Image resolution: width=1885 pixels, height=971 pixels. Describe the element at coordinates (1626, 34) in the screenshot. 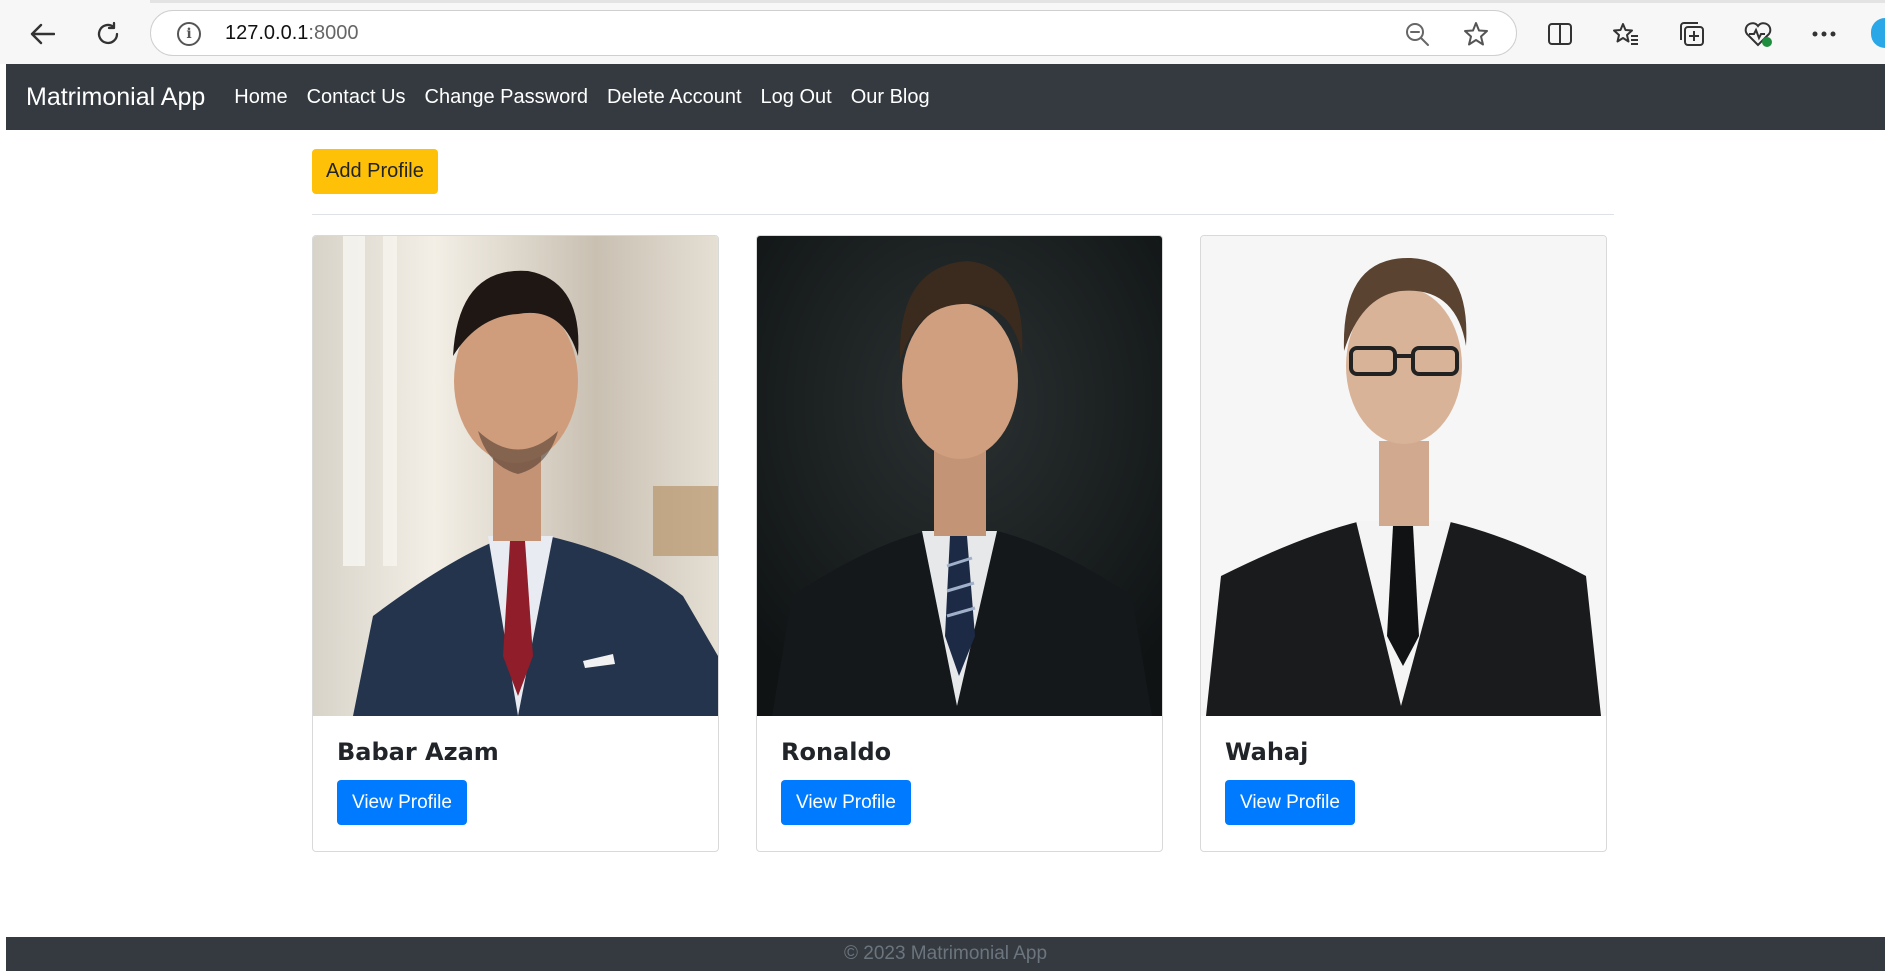

I see `favorites-icon` at that location.